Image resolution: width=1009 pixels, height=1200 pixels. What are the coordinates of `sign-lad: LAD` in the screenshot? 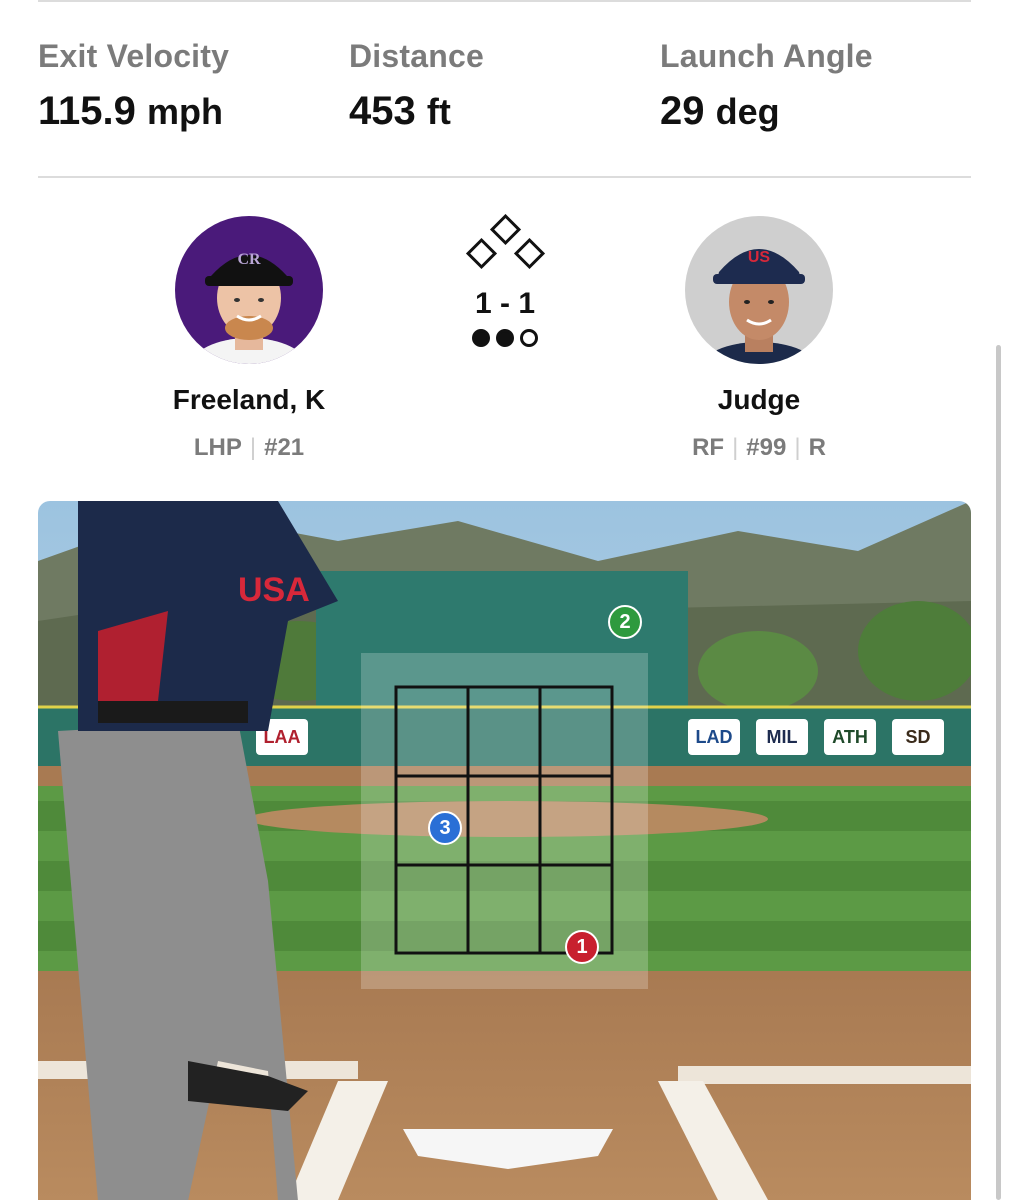 It's located at (714, 737).